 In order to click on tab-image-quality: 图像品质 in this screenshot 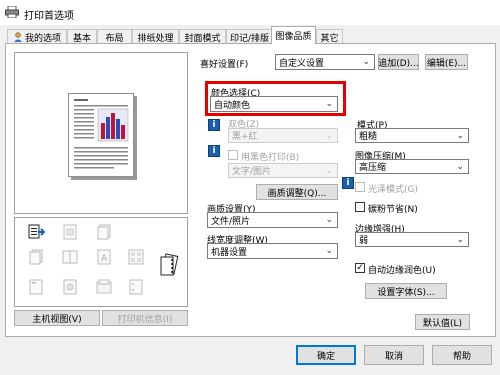, I will do `click(293, 35)`.